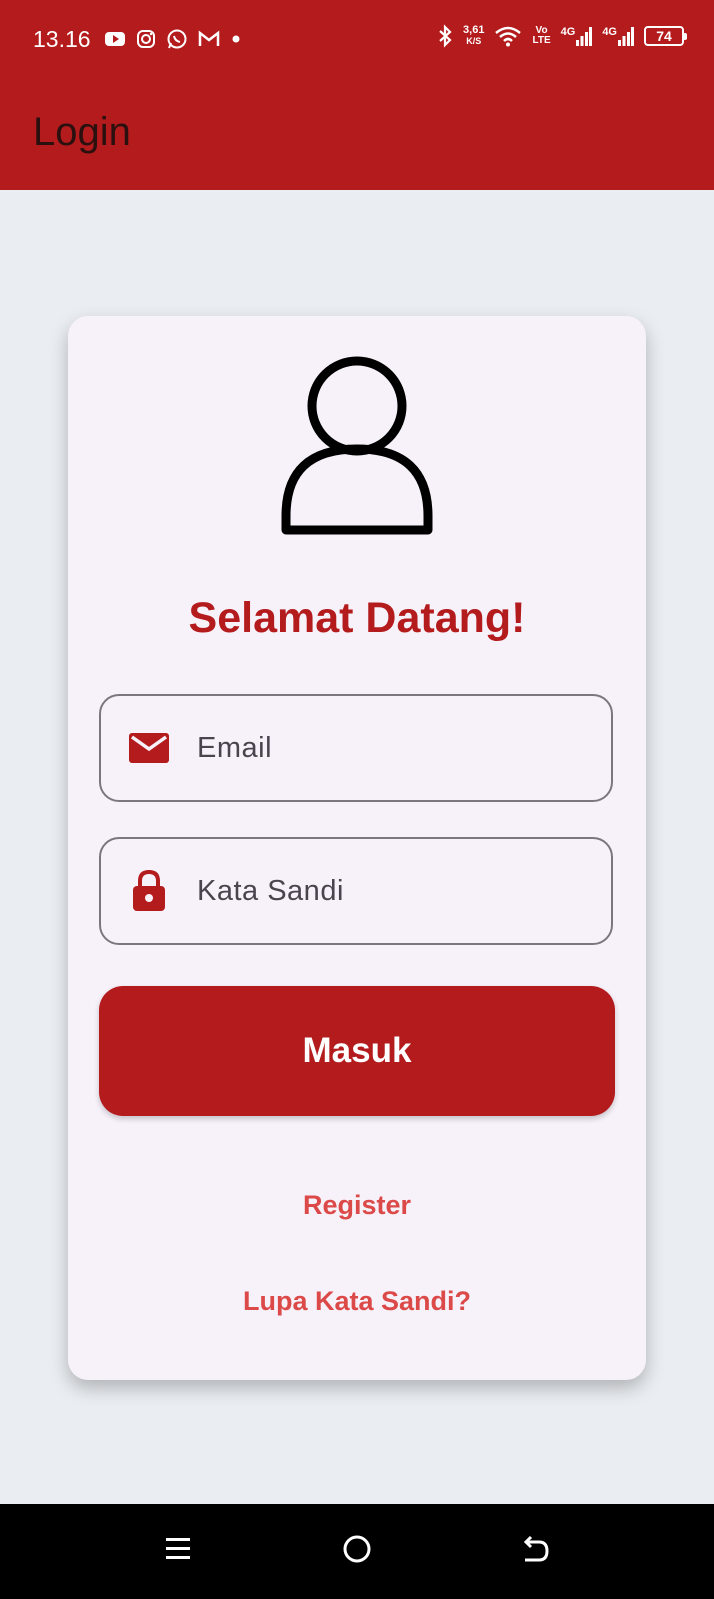  Describe the element at coordinates (357, 445) in the screenshot. I see `person-outline-icon` at that location.